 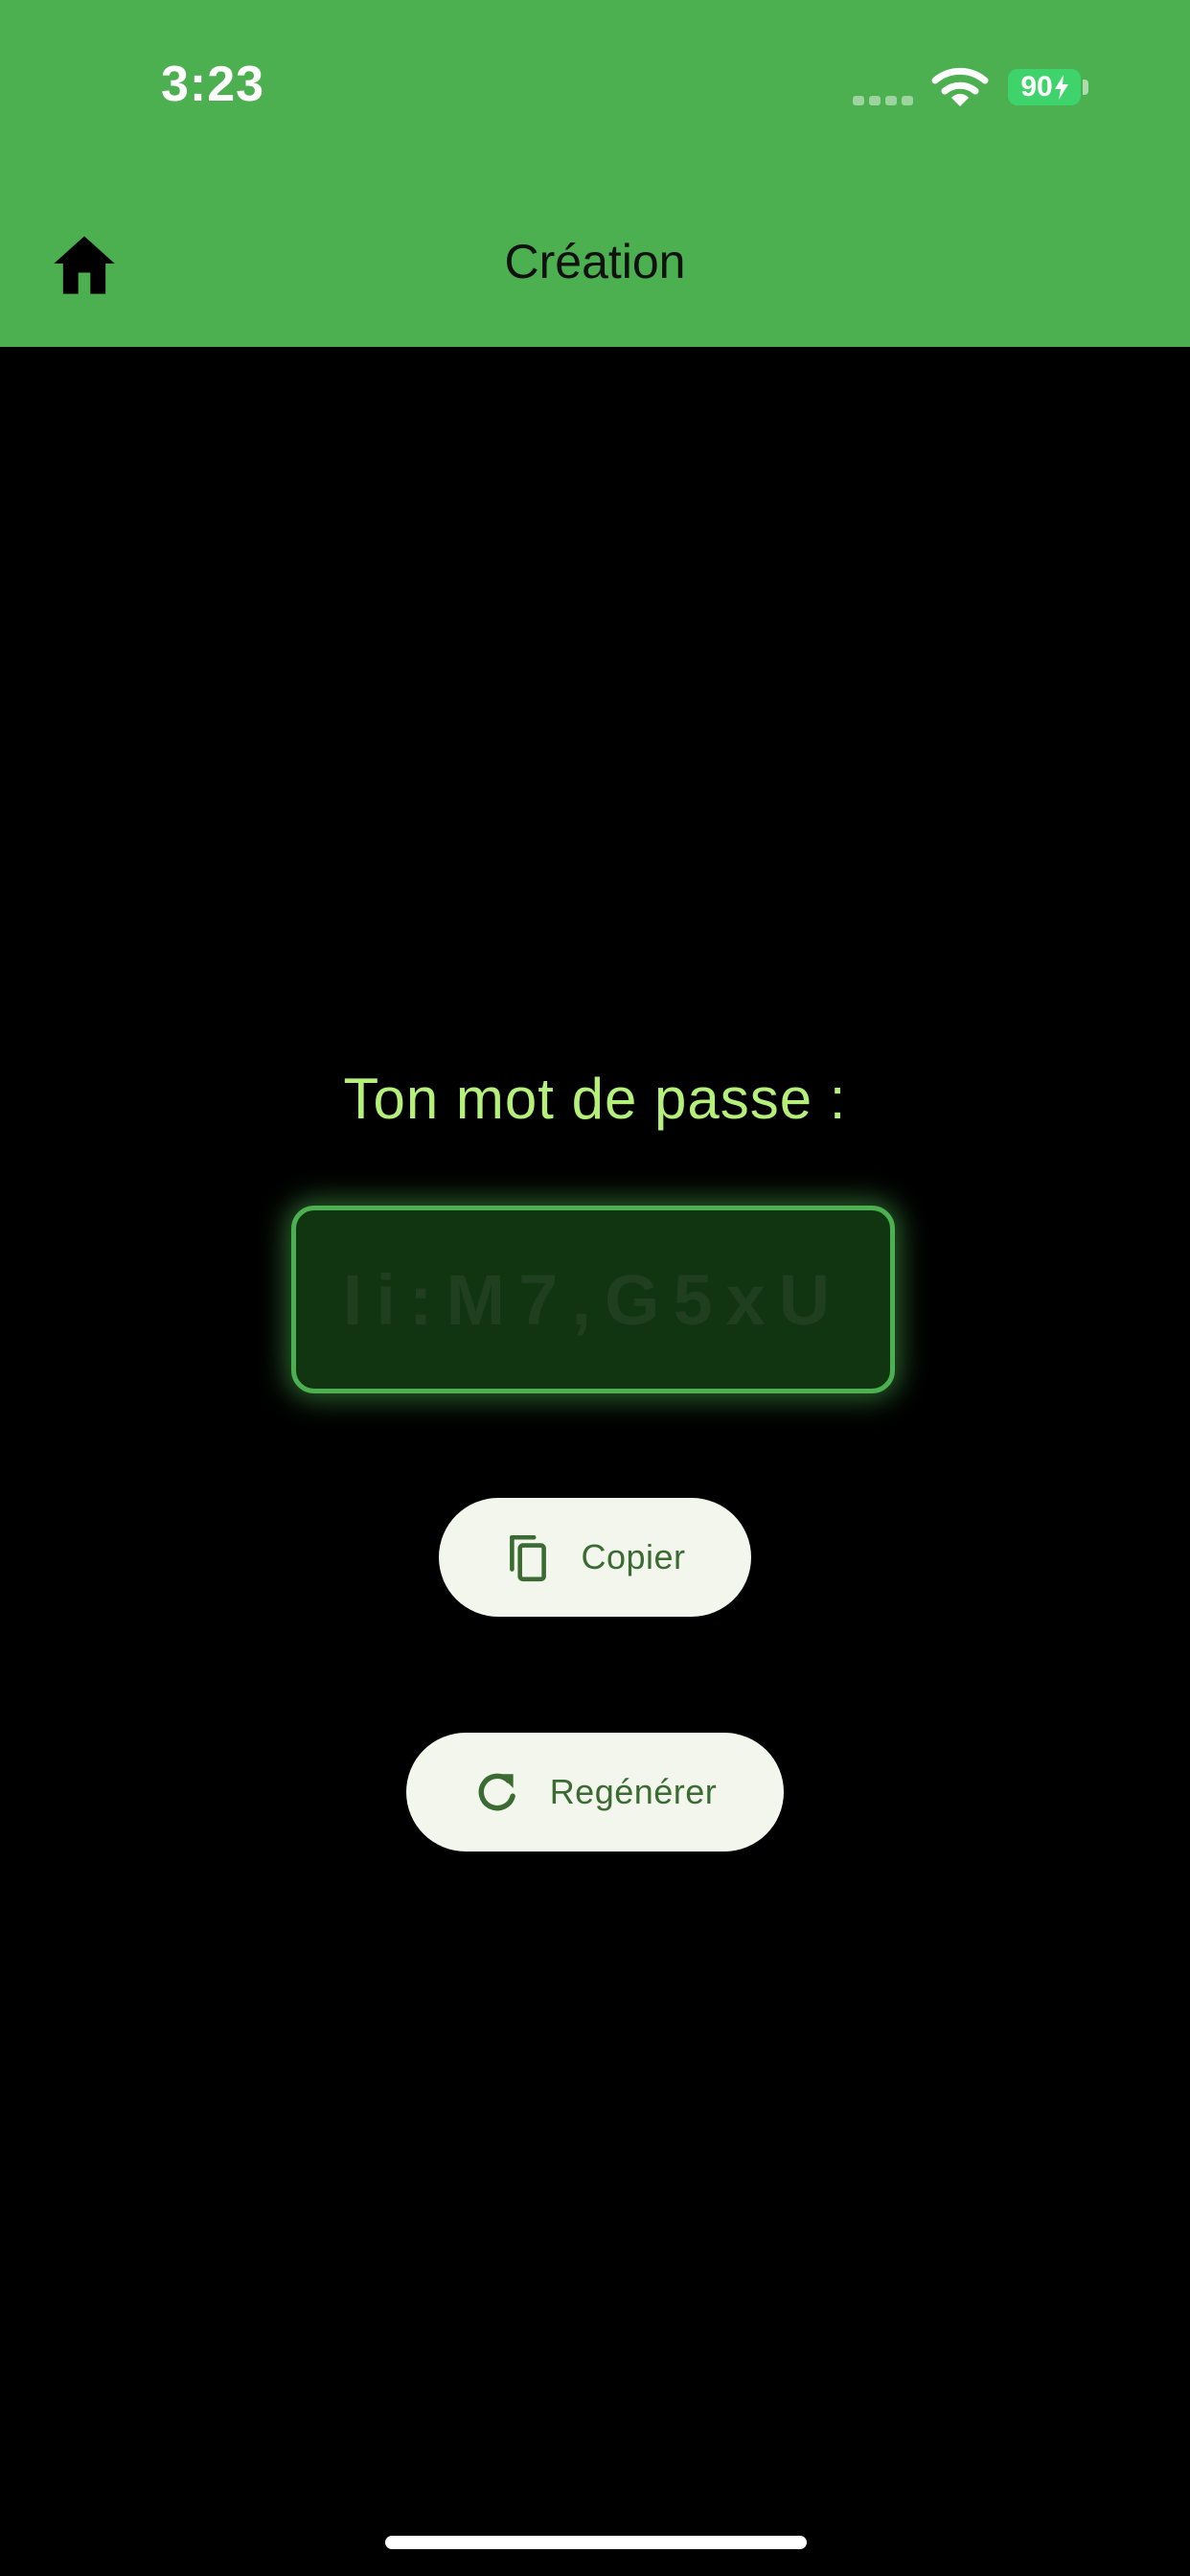 What do you see at coordinates (1085, 87) in the screenshot?
I see `battery-nub` at bounding box center [1085, 87].